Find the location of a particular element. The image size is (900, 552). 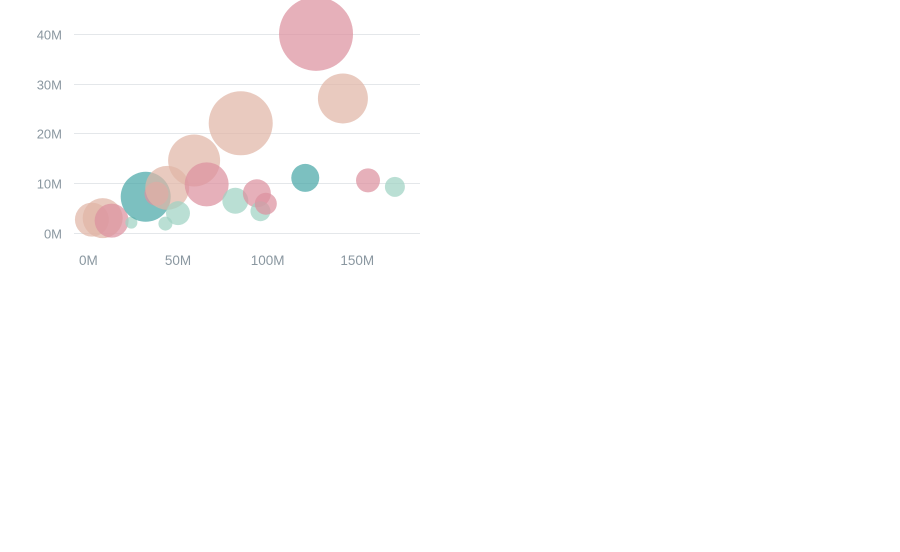

tick-label: 100M is located at coordinates (268, 260).